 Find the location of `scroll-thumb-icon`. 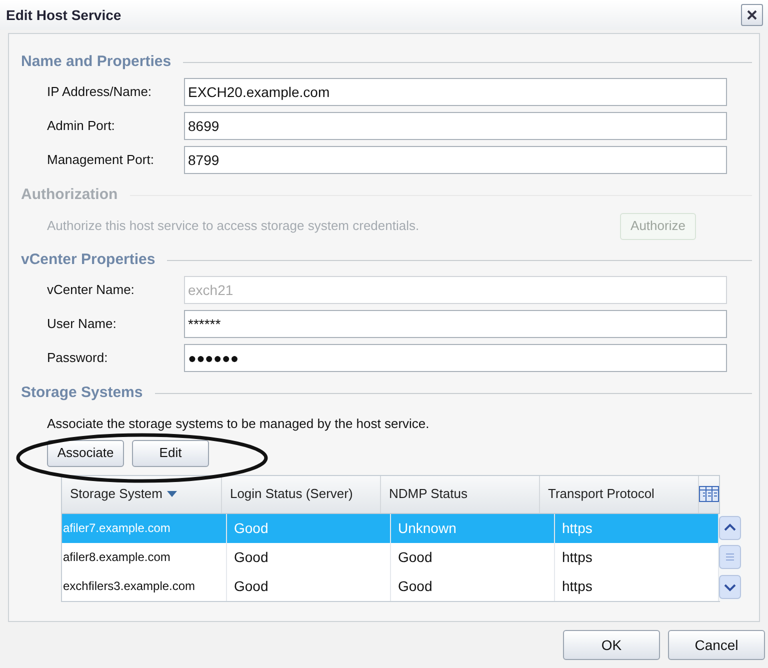

scroll-thumb-icon is located at coordinates (730, 557).